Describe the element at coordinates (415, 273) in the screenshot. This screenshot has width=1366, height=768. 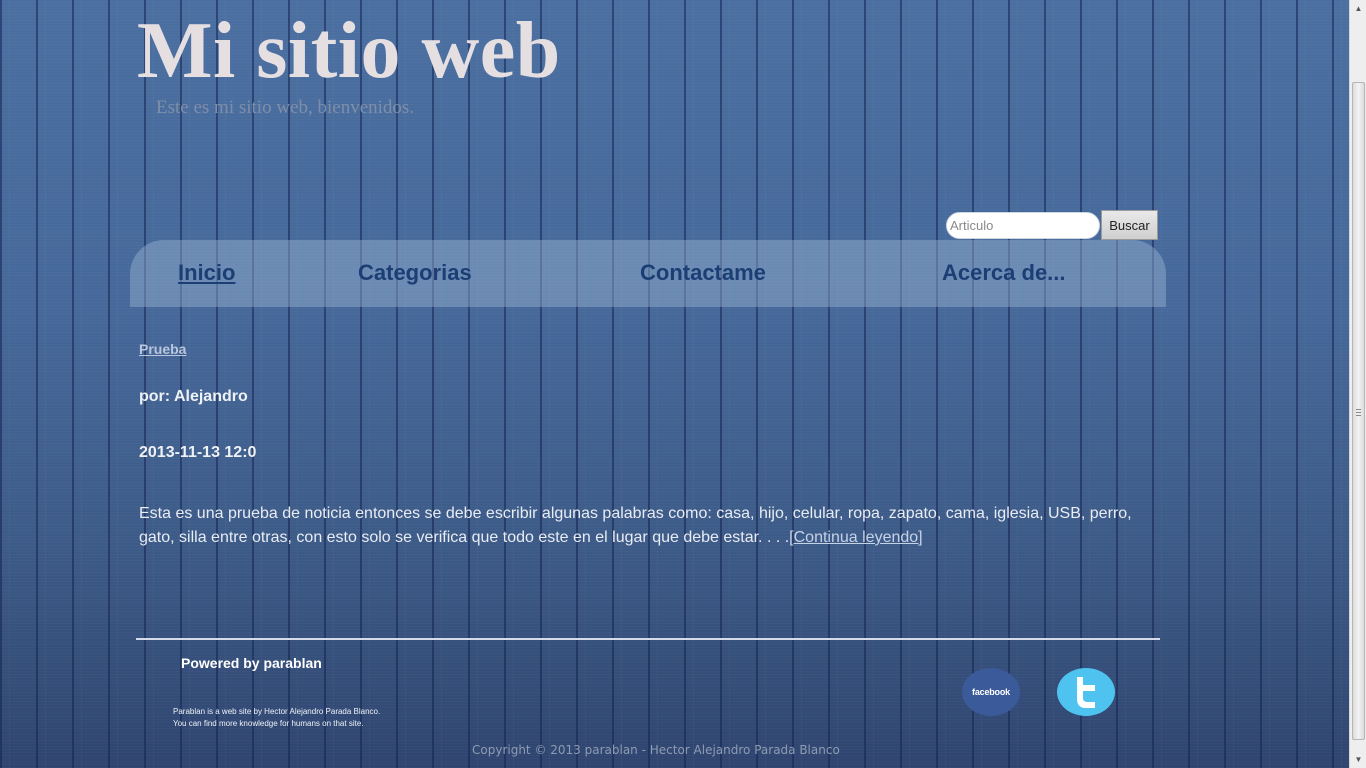
I see `nav-item-categorias: Categorias` at that location.